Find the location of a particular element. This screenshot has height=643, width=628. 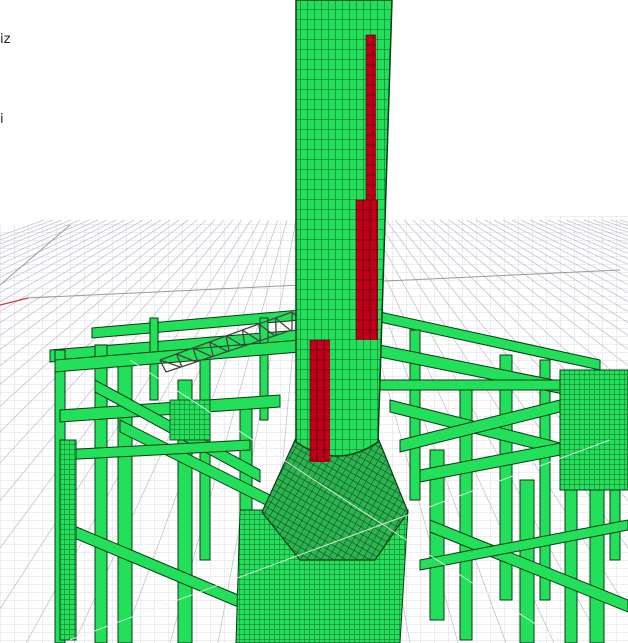

overlay-label-1: iz is located at coordinates (5, 39).